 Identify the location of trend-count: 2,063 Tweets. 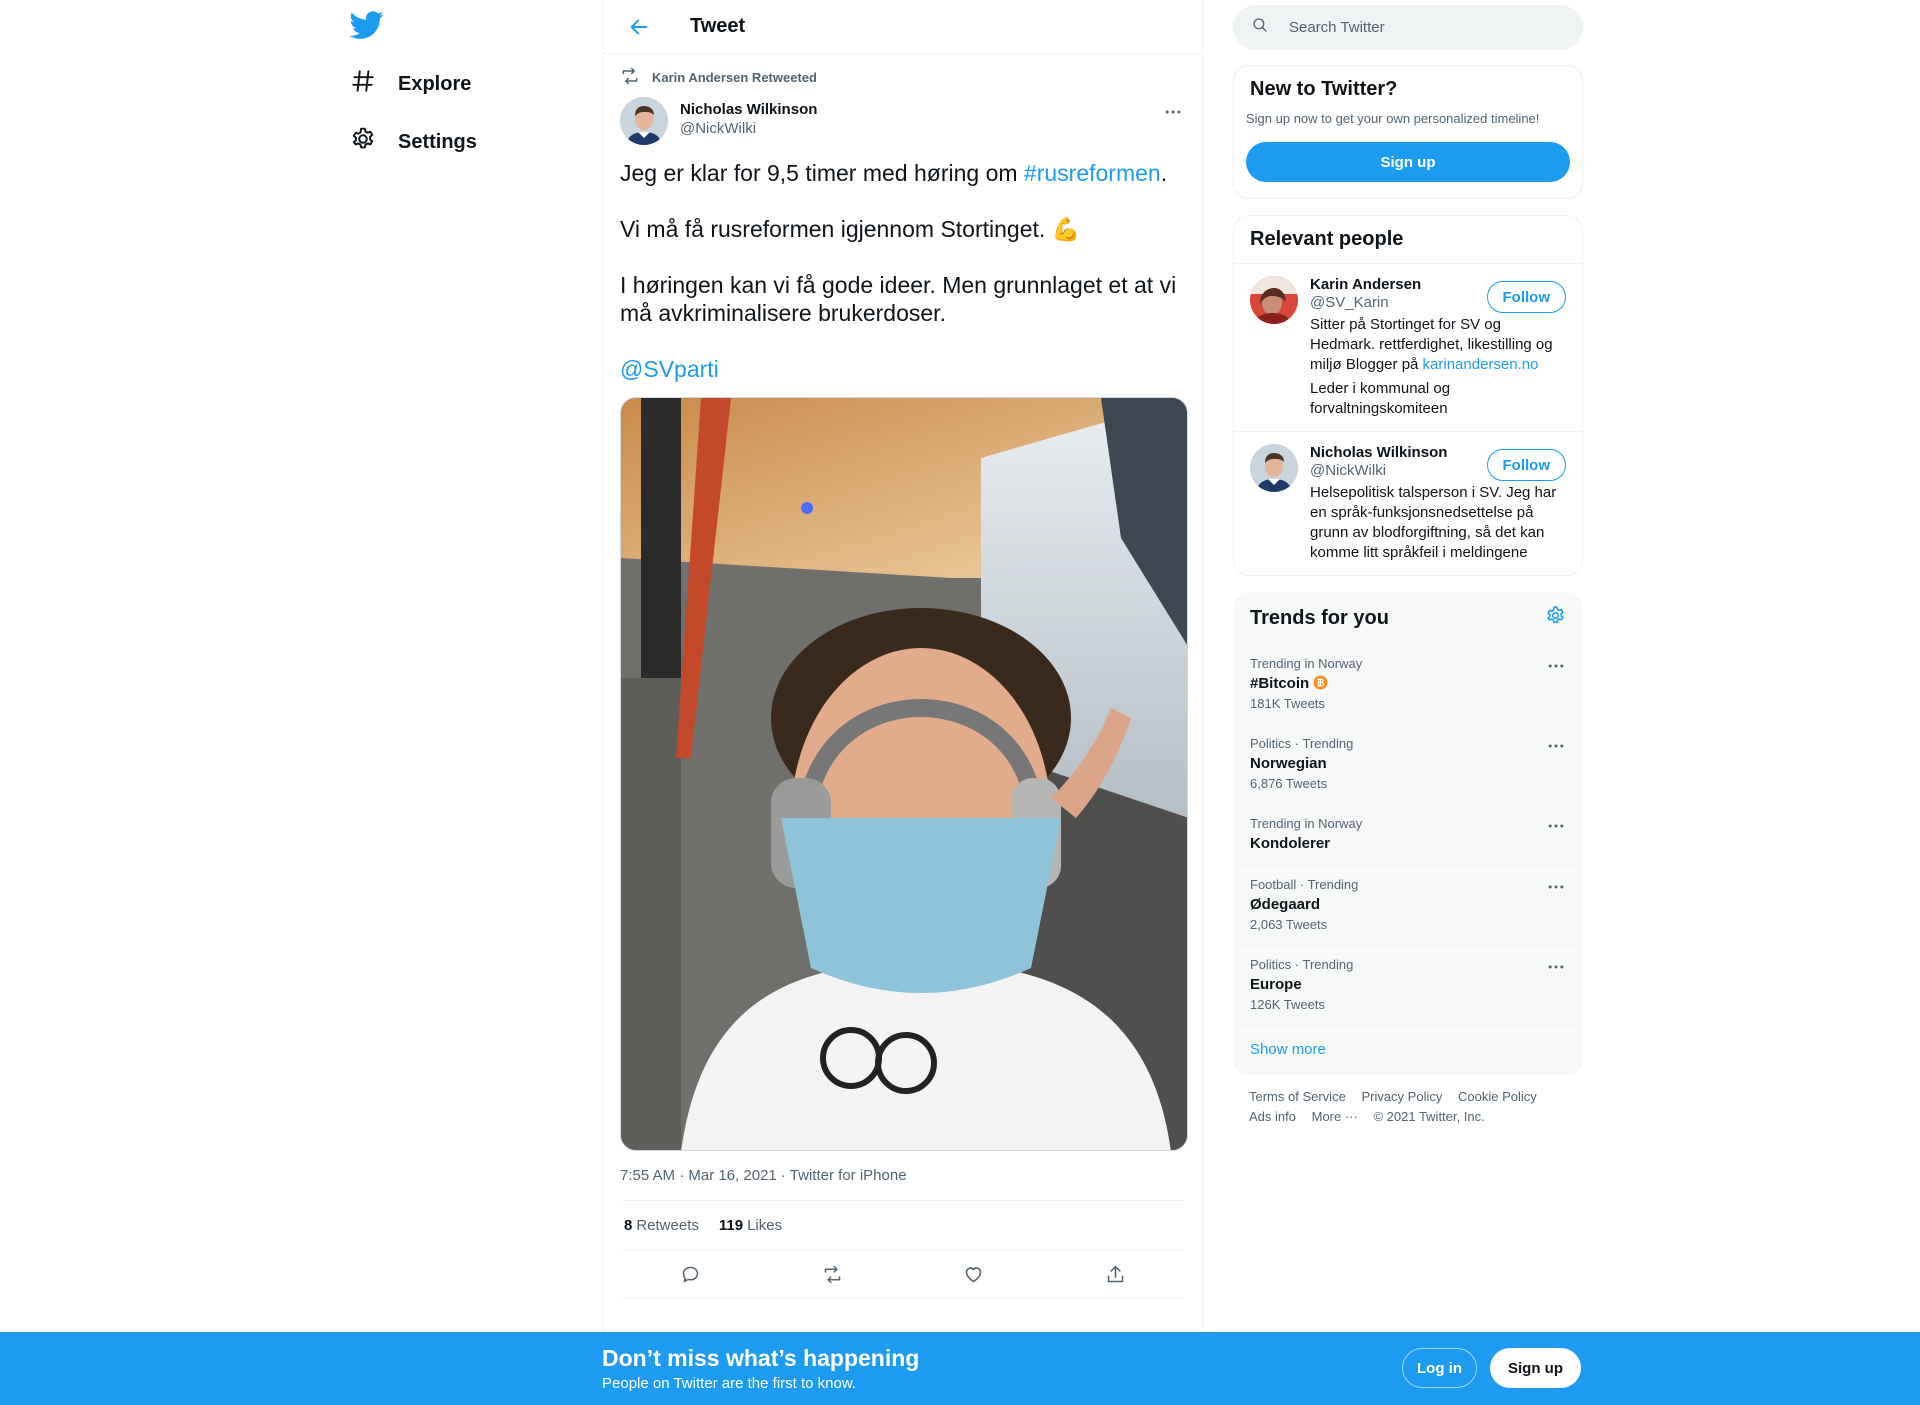
(1289, 924).